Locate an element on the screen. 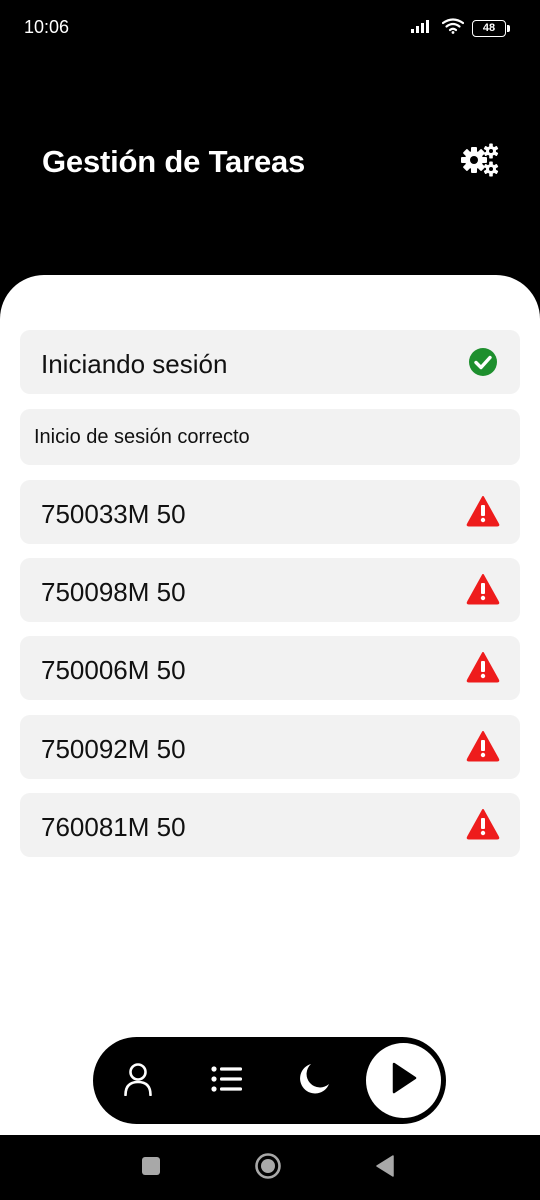 The width and height of the screenshot is (540, 1200). recent-apps-icon is located at coordinates (151, 1168).